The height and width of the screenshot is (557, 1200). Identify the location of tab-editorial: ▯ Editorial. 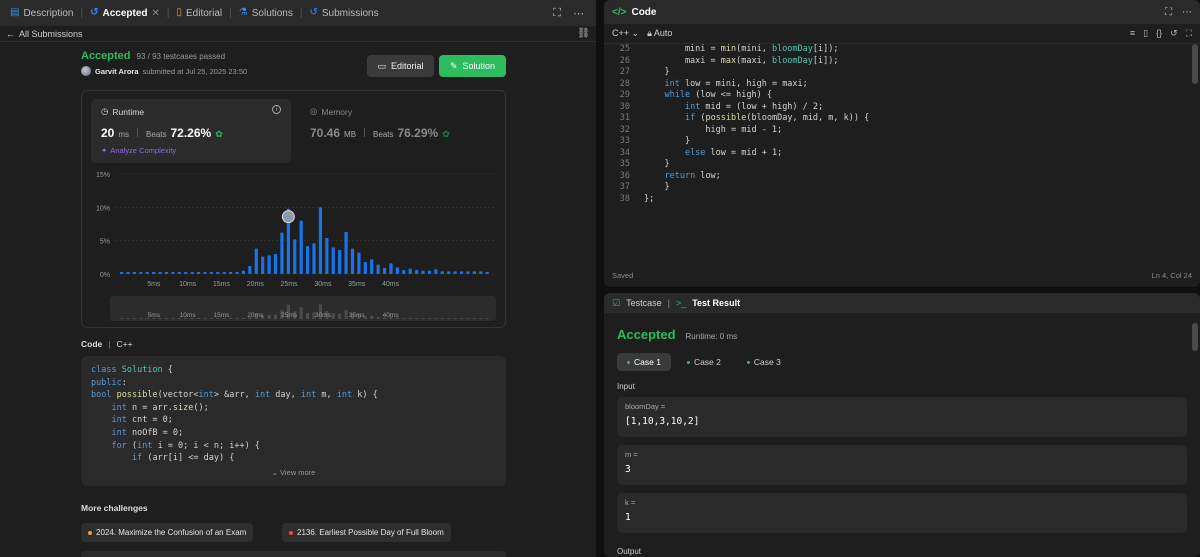
(200, 13).